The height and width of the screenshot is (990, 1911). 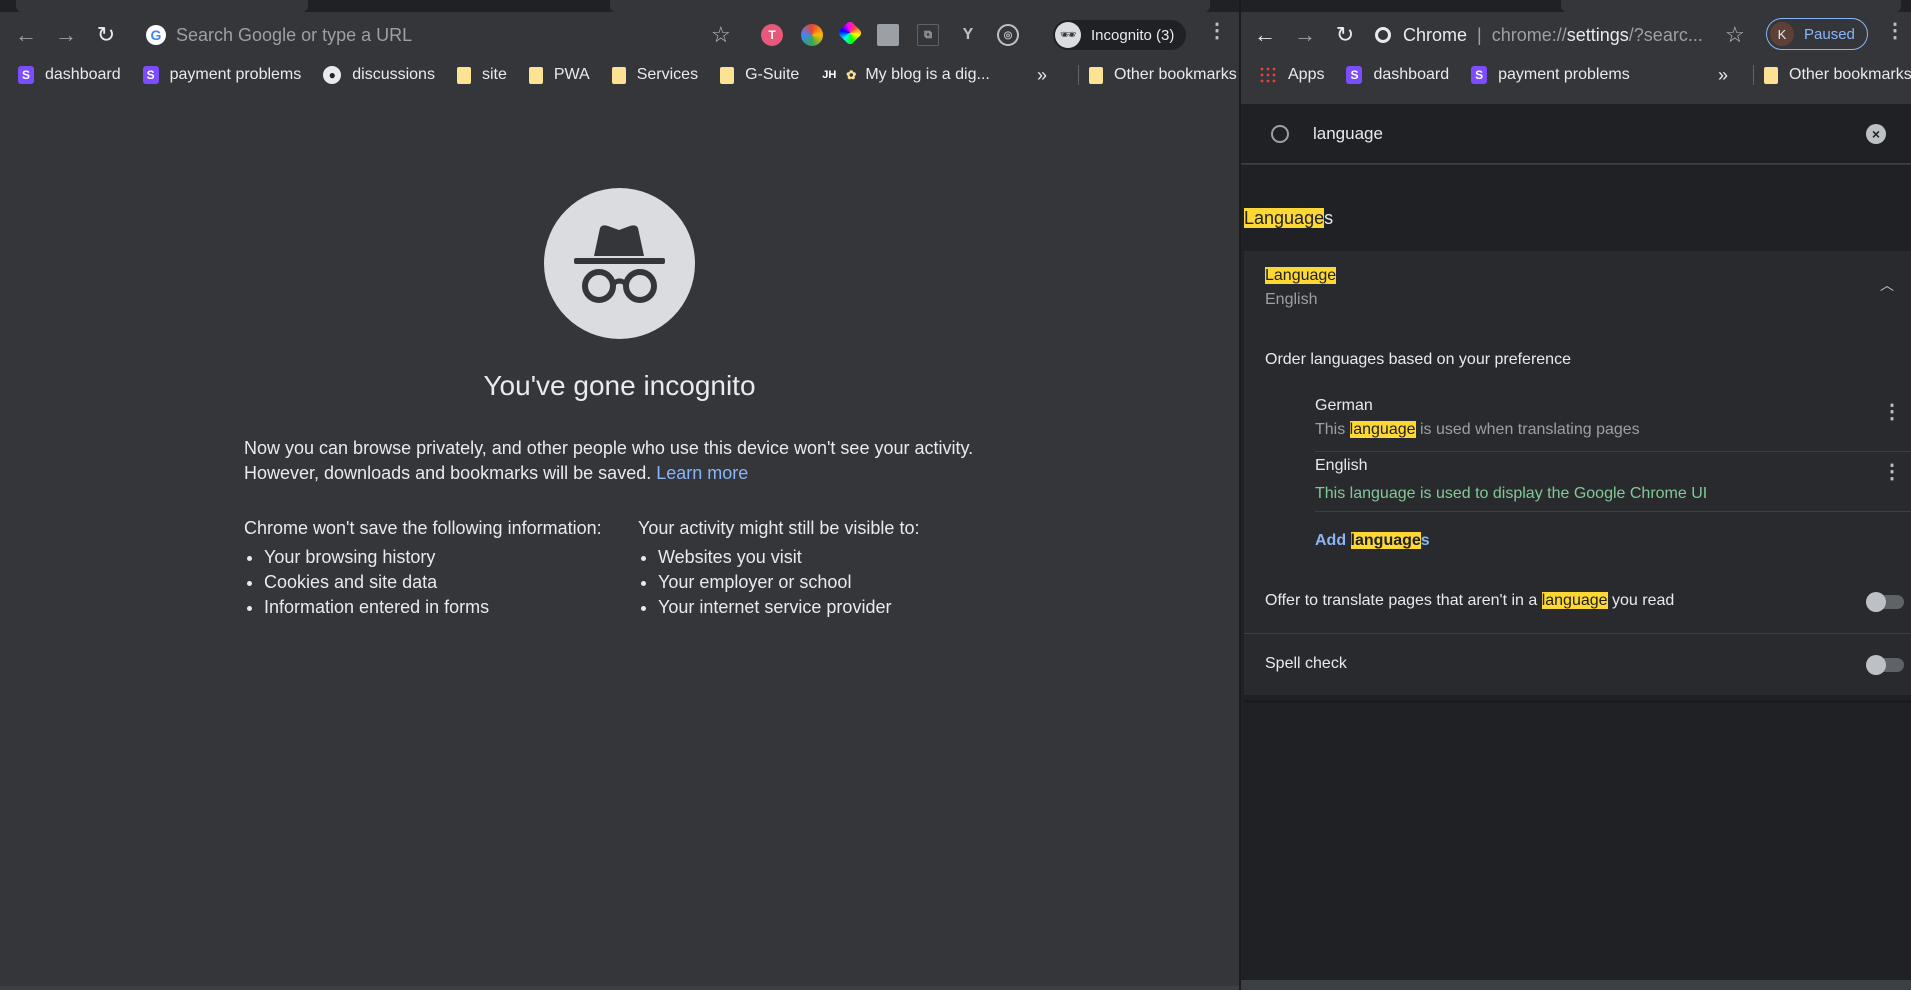 I want to click on row-divider, so click(x=1613, y=511).